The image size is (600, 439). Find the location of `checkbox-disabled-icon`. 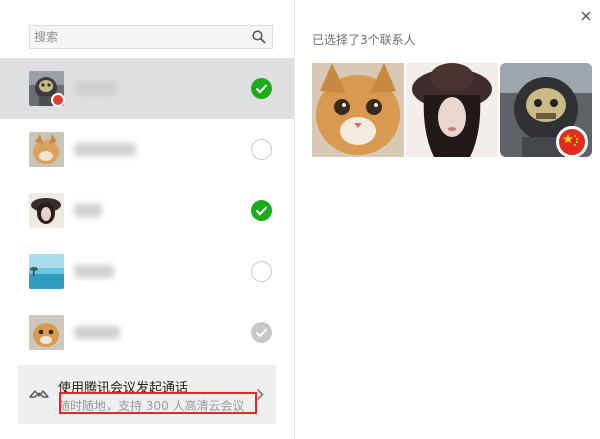

checkbox-disabled-icon is located at coordinates (261, 332).